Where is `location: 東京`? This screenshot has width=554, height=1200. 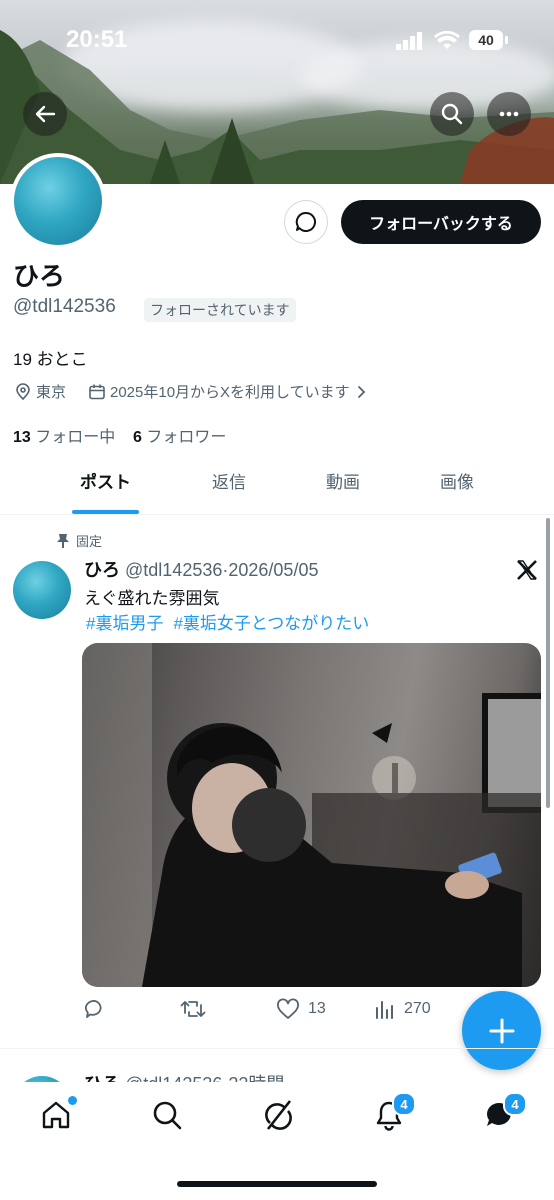
location: 東京 is located at coordinates (40, 391).